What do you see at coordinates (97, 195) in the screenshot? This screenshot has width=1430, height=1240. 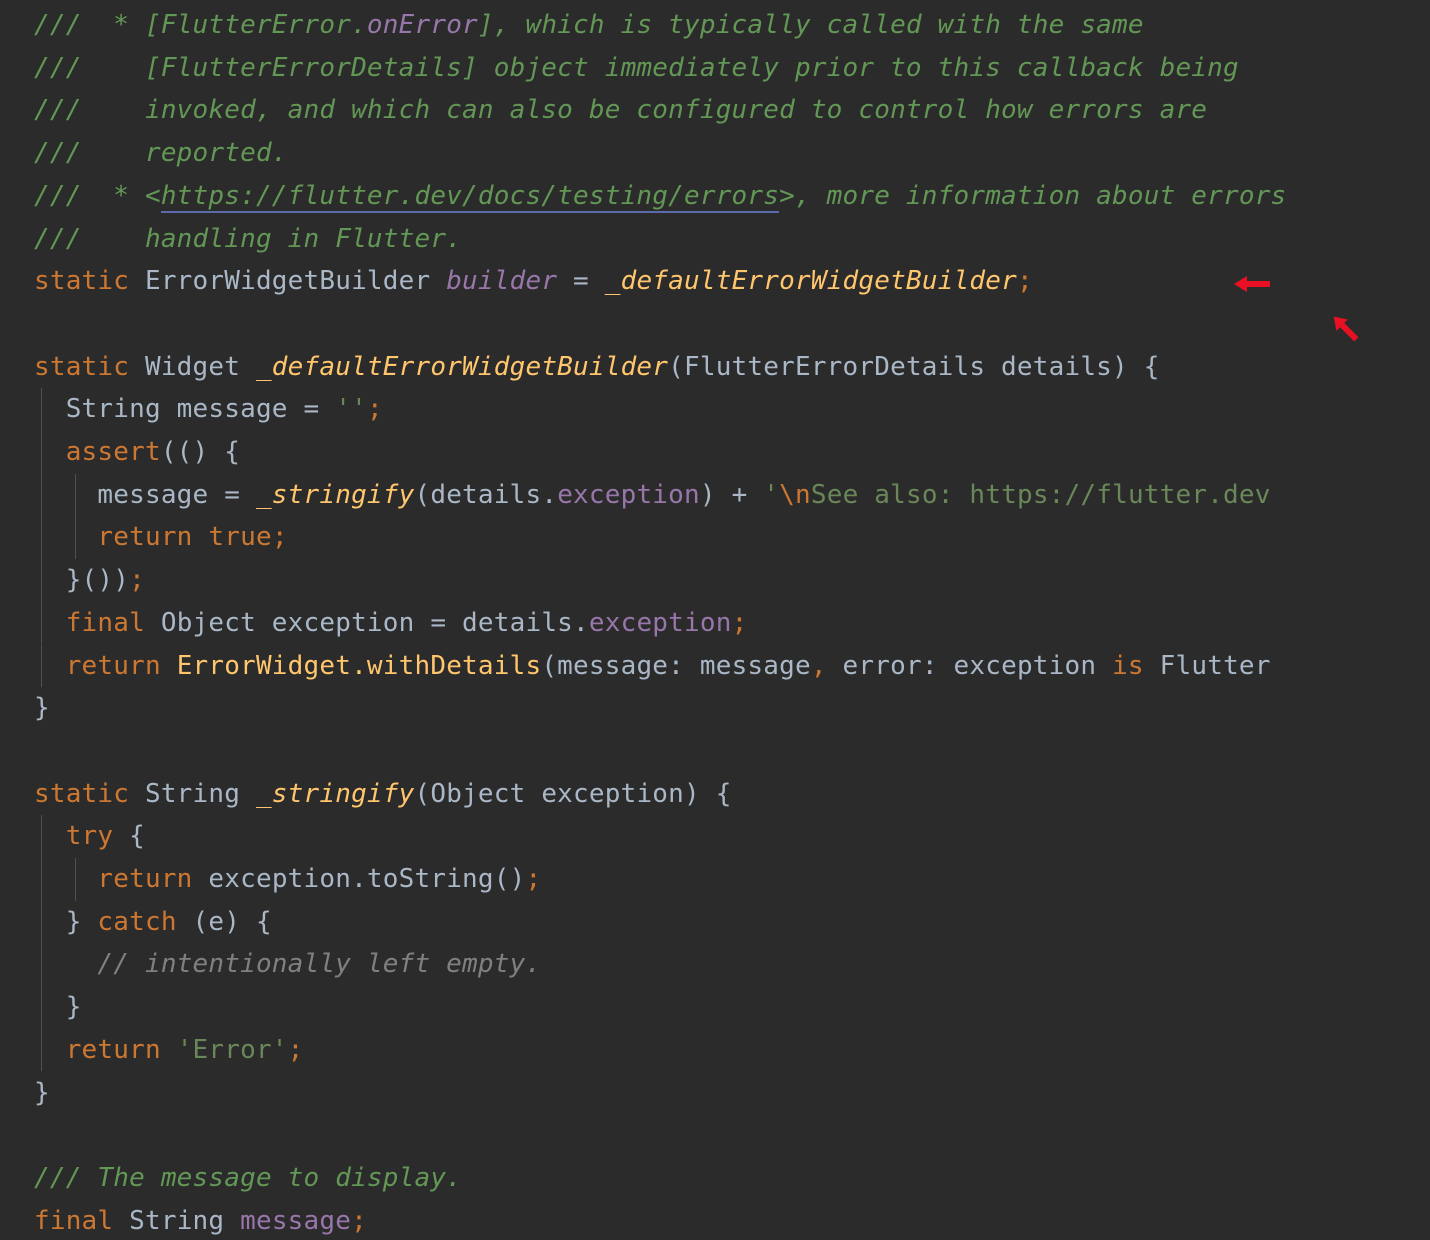 I see `code-token-doc: /// * <` at bounding box center [97, 195].